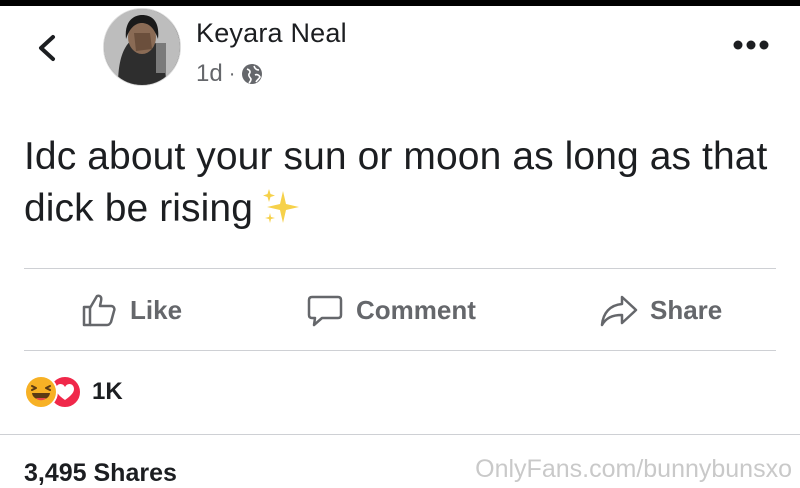 The image size is (800, 488). Describe the element at coordinates (686, 309) in the screenshot. I see `share-label: Share` at that location.